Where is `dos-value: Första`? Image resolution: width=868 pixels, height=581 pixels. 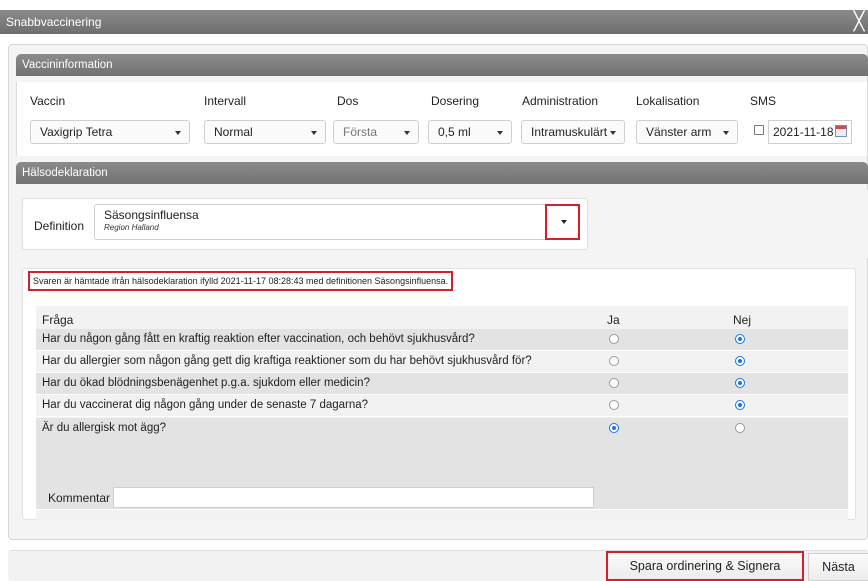 dos-value: Första is located at coordinates (360, 132).